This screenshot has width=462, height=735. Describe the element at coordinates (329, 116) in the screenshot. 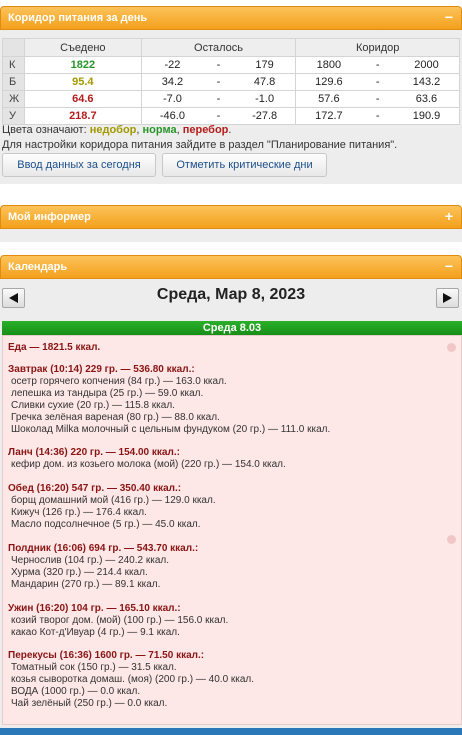

I see `corridor-from: 172.7` at that location.